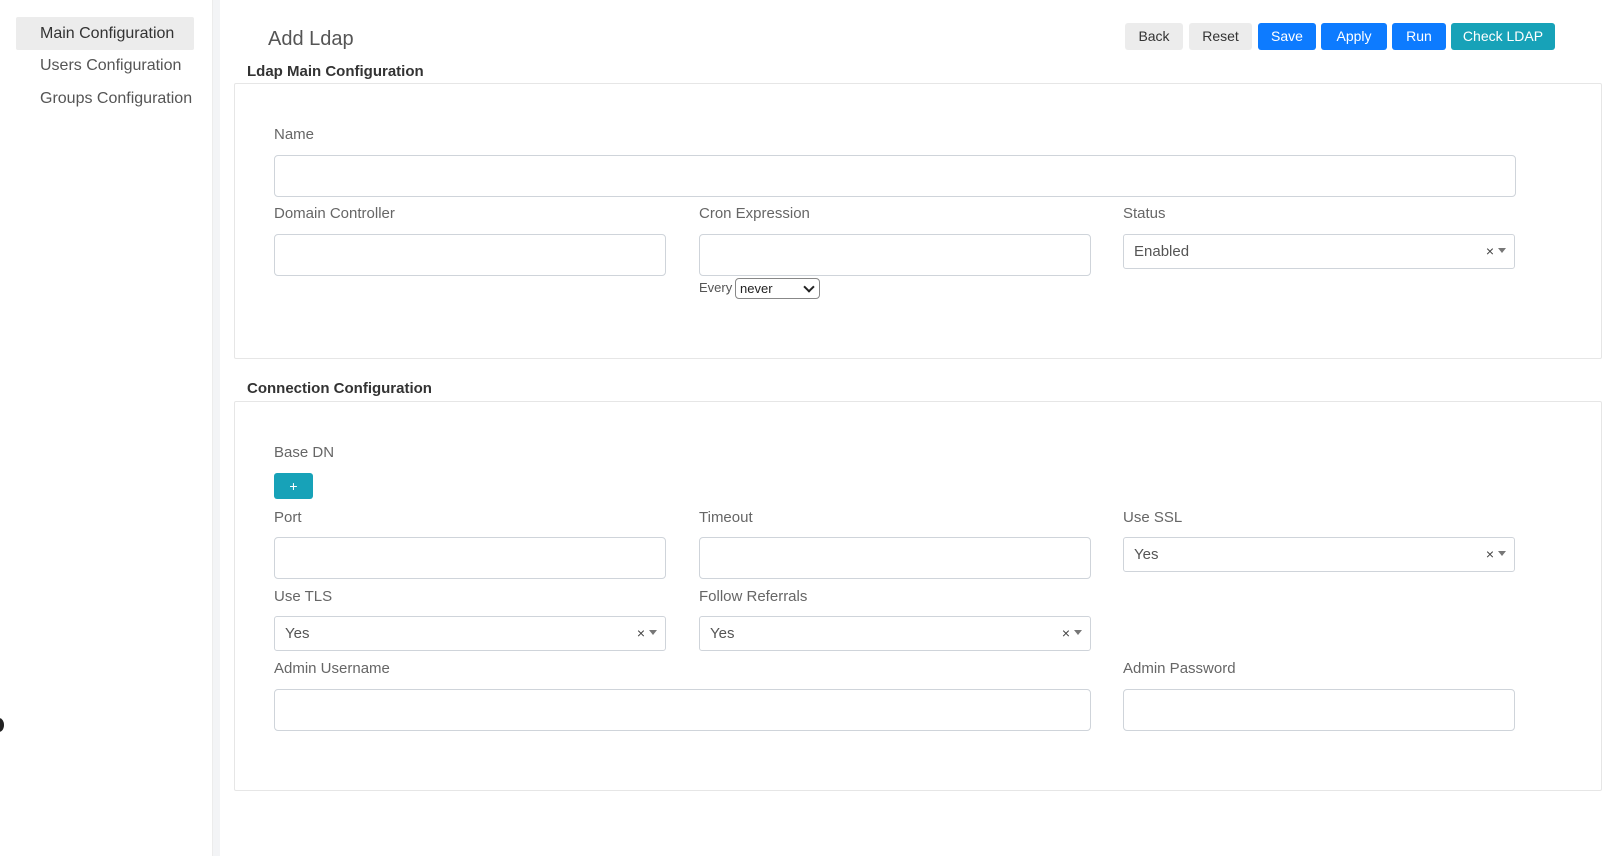 This screenshot has height=856, width=1620. What do you see at coordinates (1144, 213) in the screenshot?
I see `status-label: Status` at bounding box center [1144, 213].